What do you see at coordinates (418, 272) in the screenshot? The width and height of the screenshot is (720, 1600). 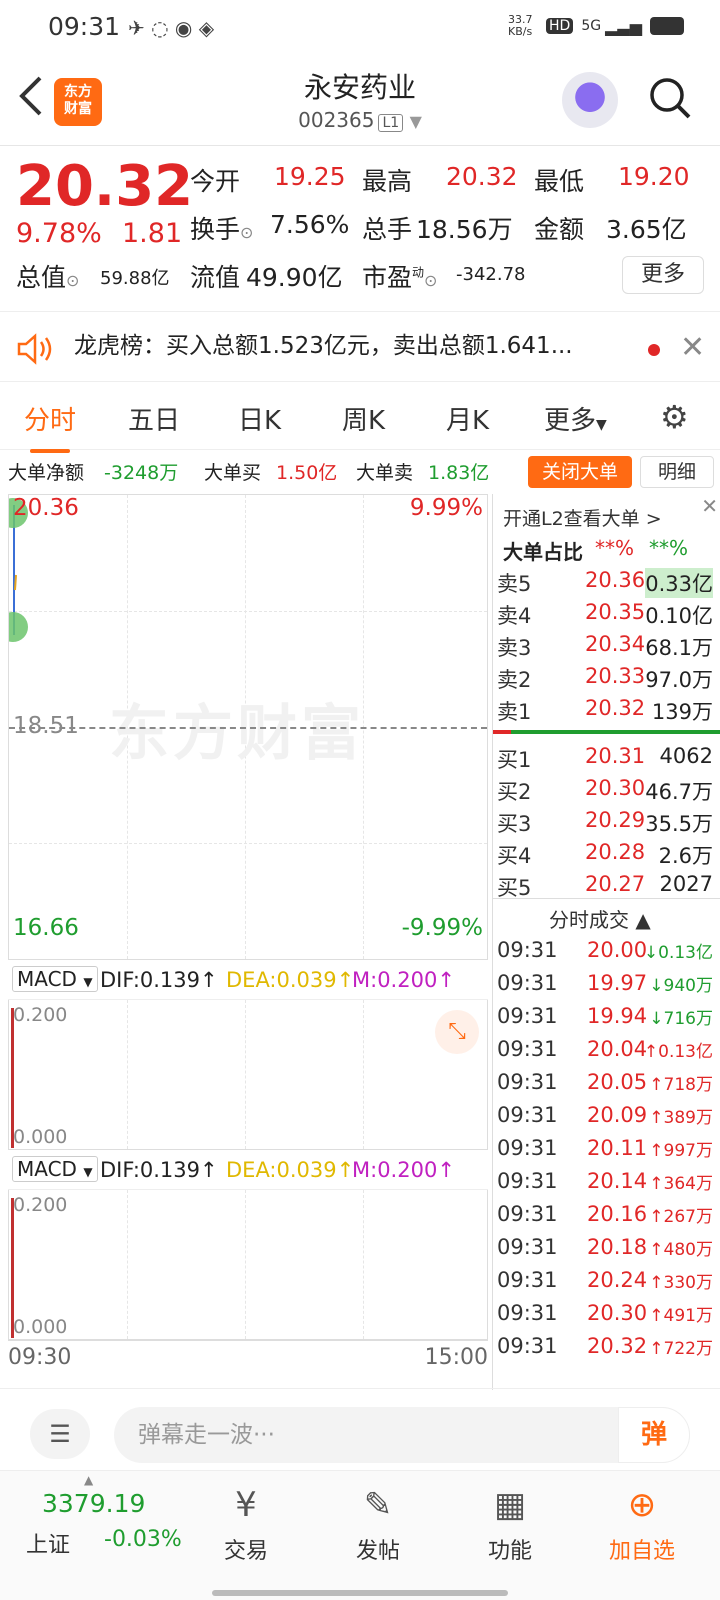 I see `pe-sup: 动` at bounding box center [418, 272].